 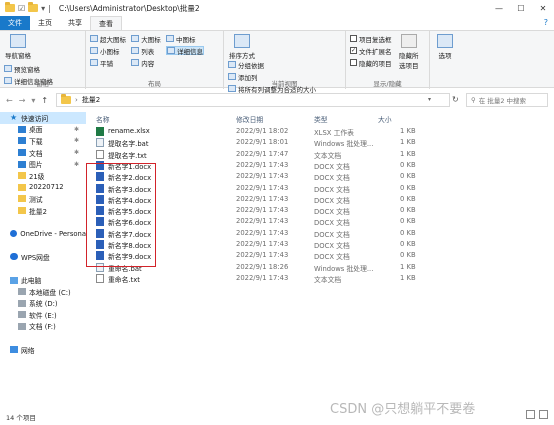 What do you see at coordinates (33, 7) in the screenshot?
I see `new-folder-icon` at bounding box center [33, 7].